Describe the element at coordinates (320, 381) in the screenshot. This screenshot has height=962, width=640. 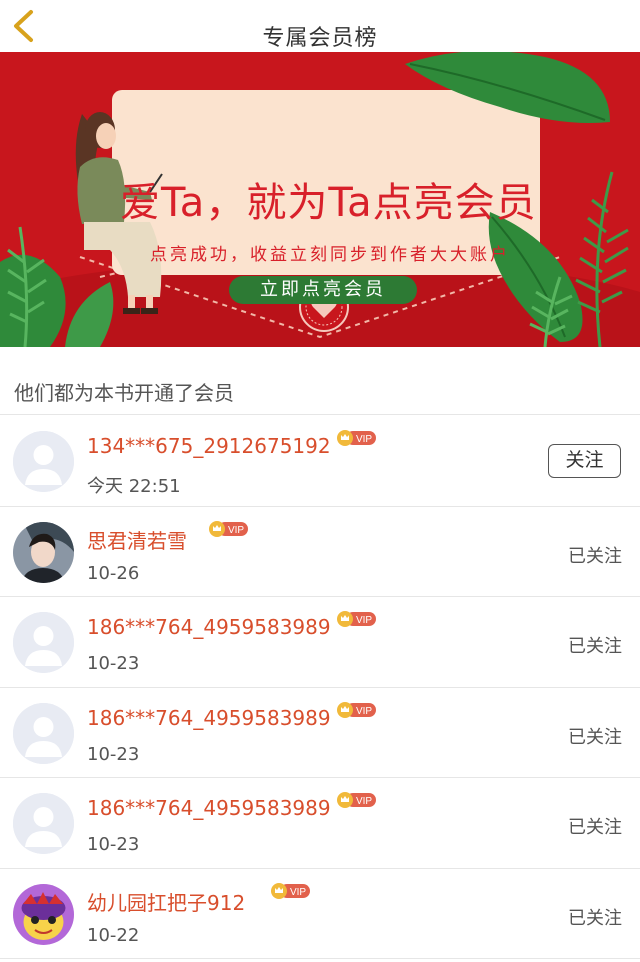
I see `section-header: 他们都为本书开通了会员` at that location.